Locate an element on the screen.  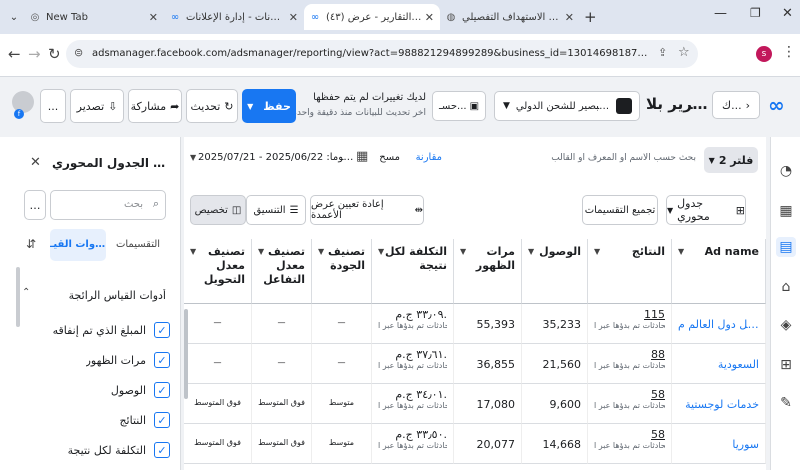
filter-search-input: بحث حسب الاسم أو المعرف أو القالب is located at coordinates (590, 158).